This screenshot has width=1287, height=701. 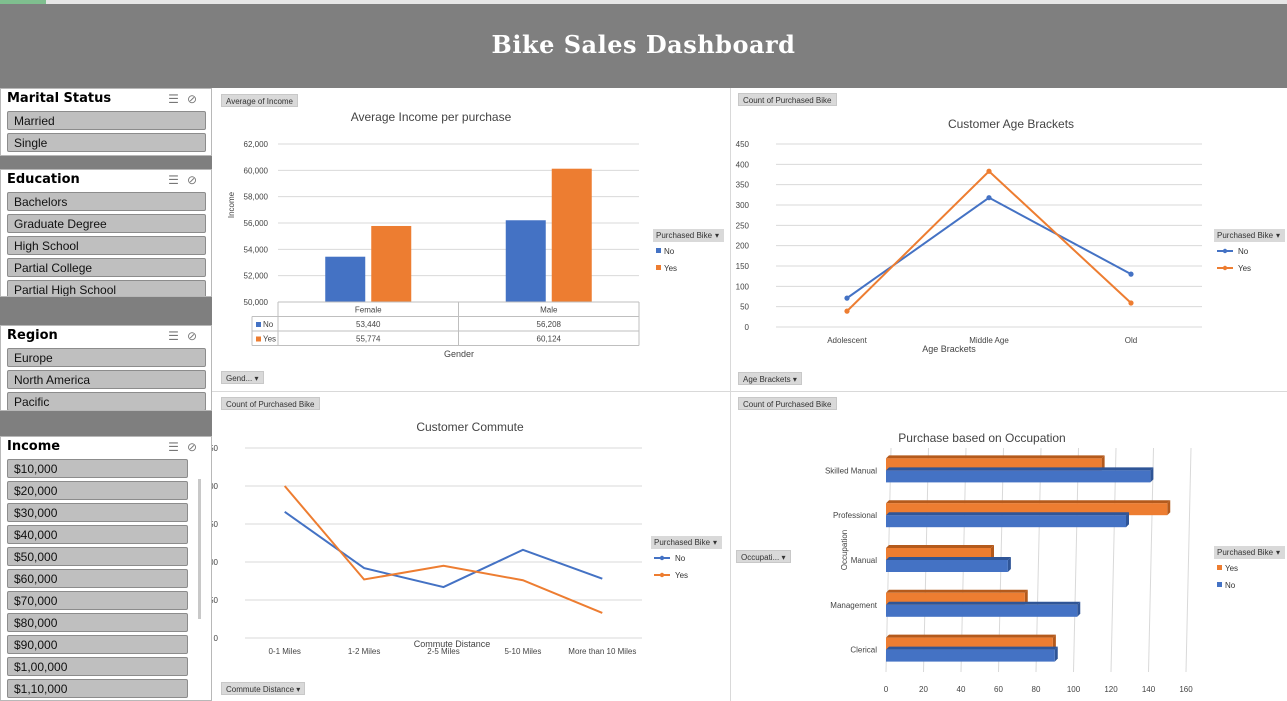 What do you see at coordinates (391, 263) in the screenshot?
I see `bar-yes` at bounding box center [391, 263].